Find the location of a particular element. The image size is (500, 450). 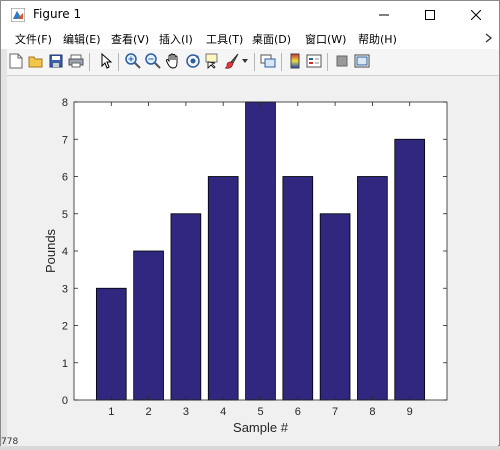

close-button is located at coordinates (476, 15).